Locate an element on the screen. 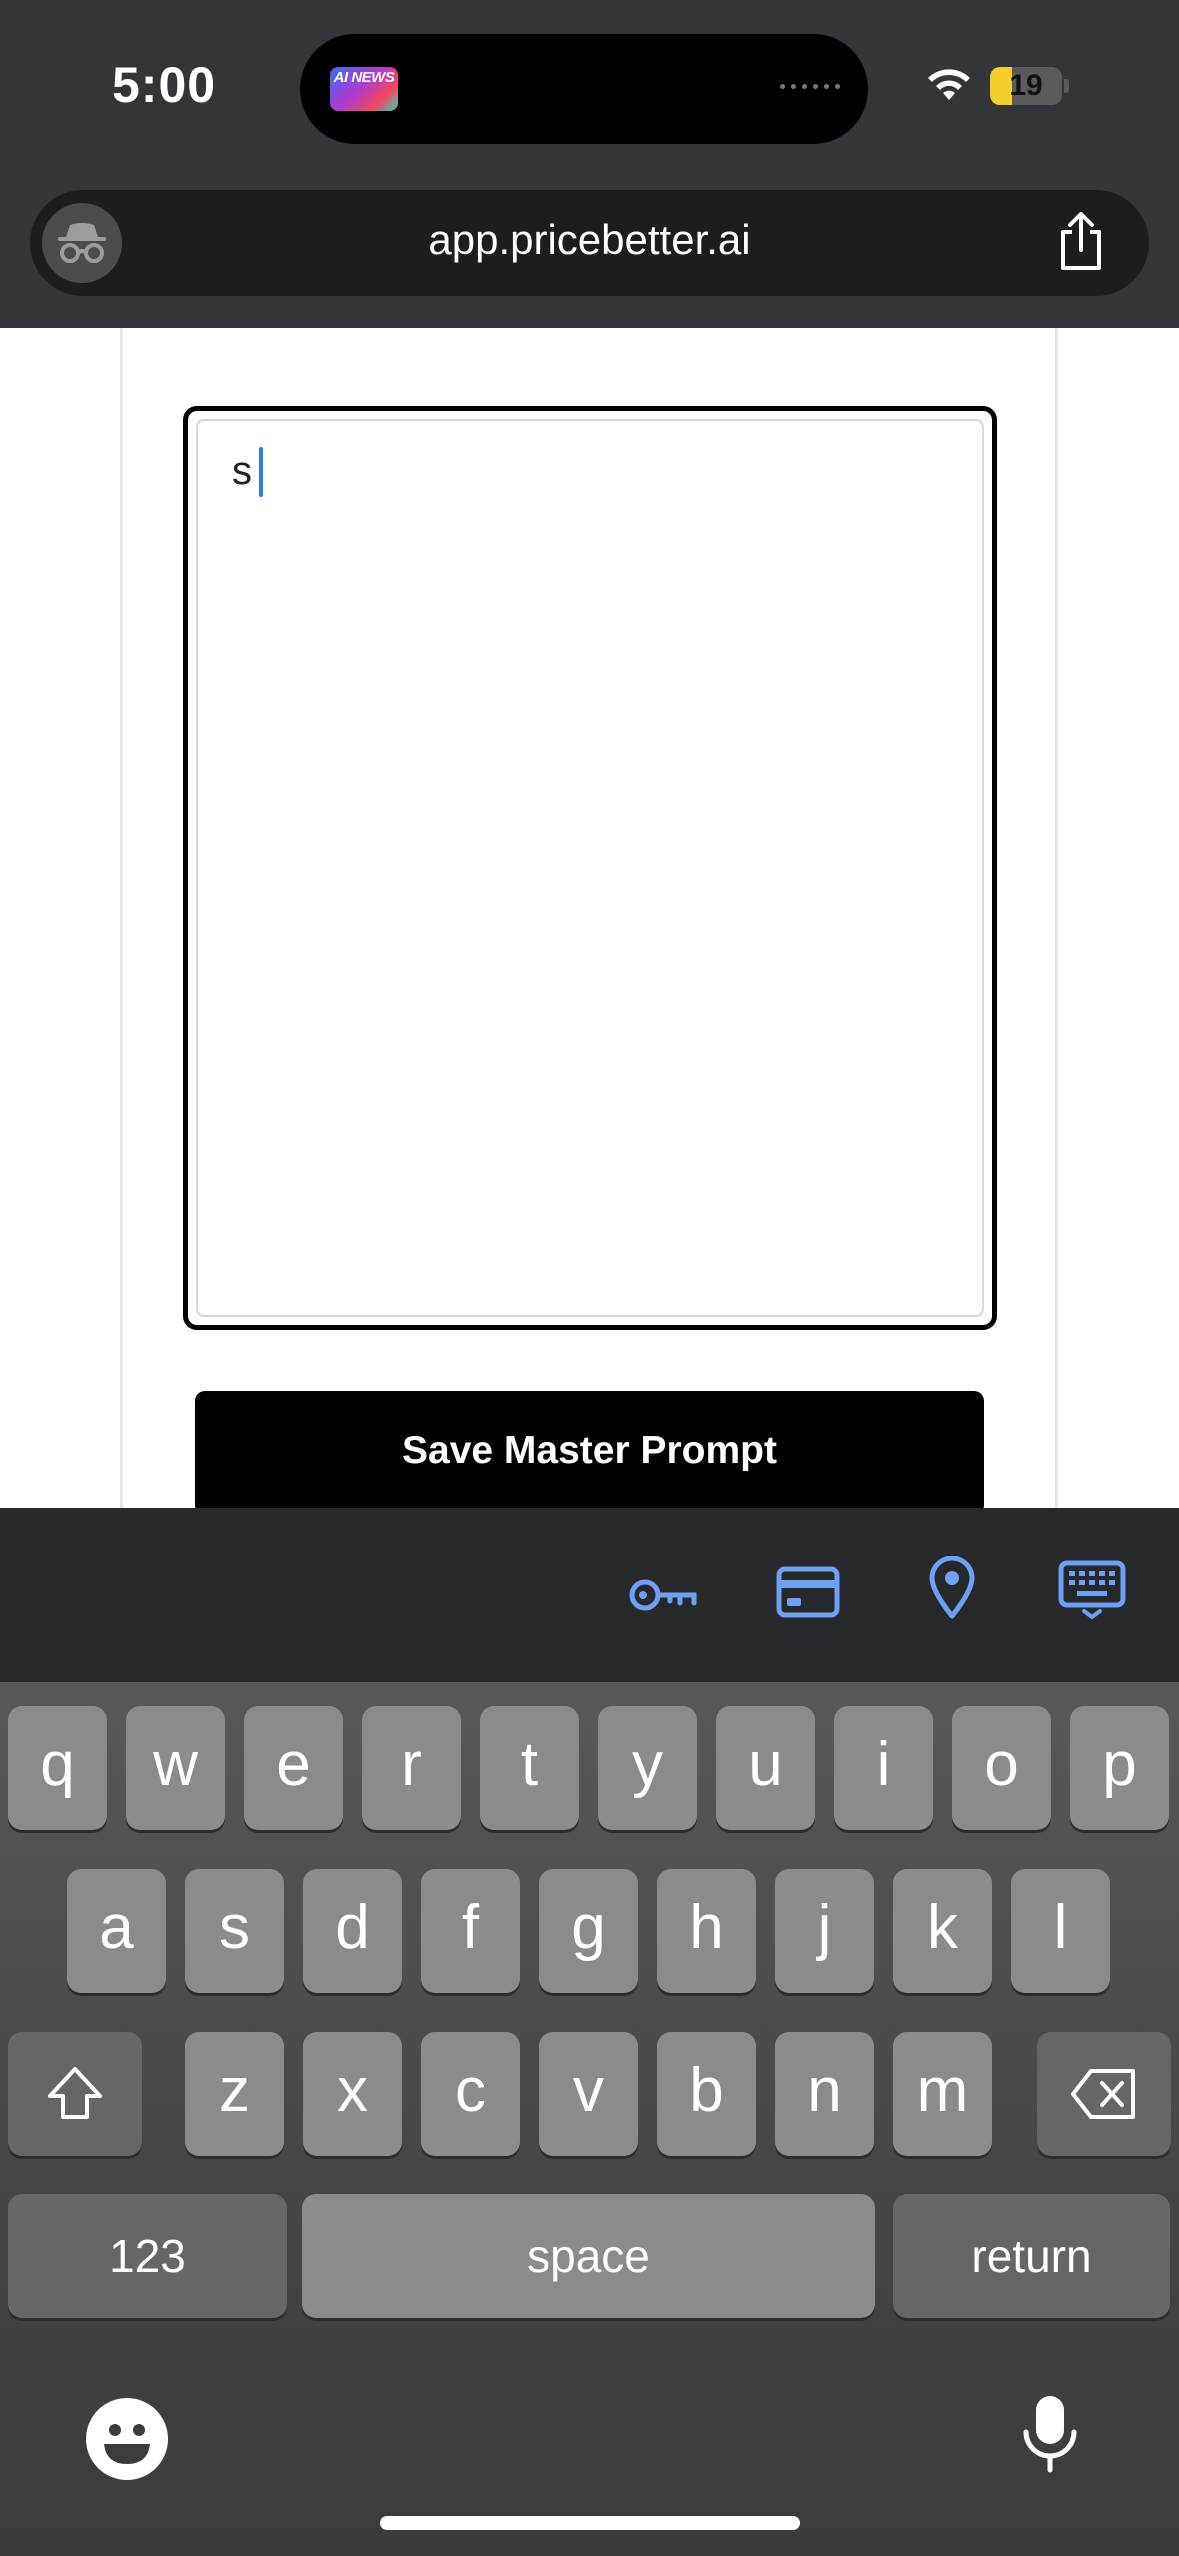 This screenshot has width=1179, height=2556. key-e: e is located at coordinates (293, 1768).